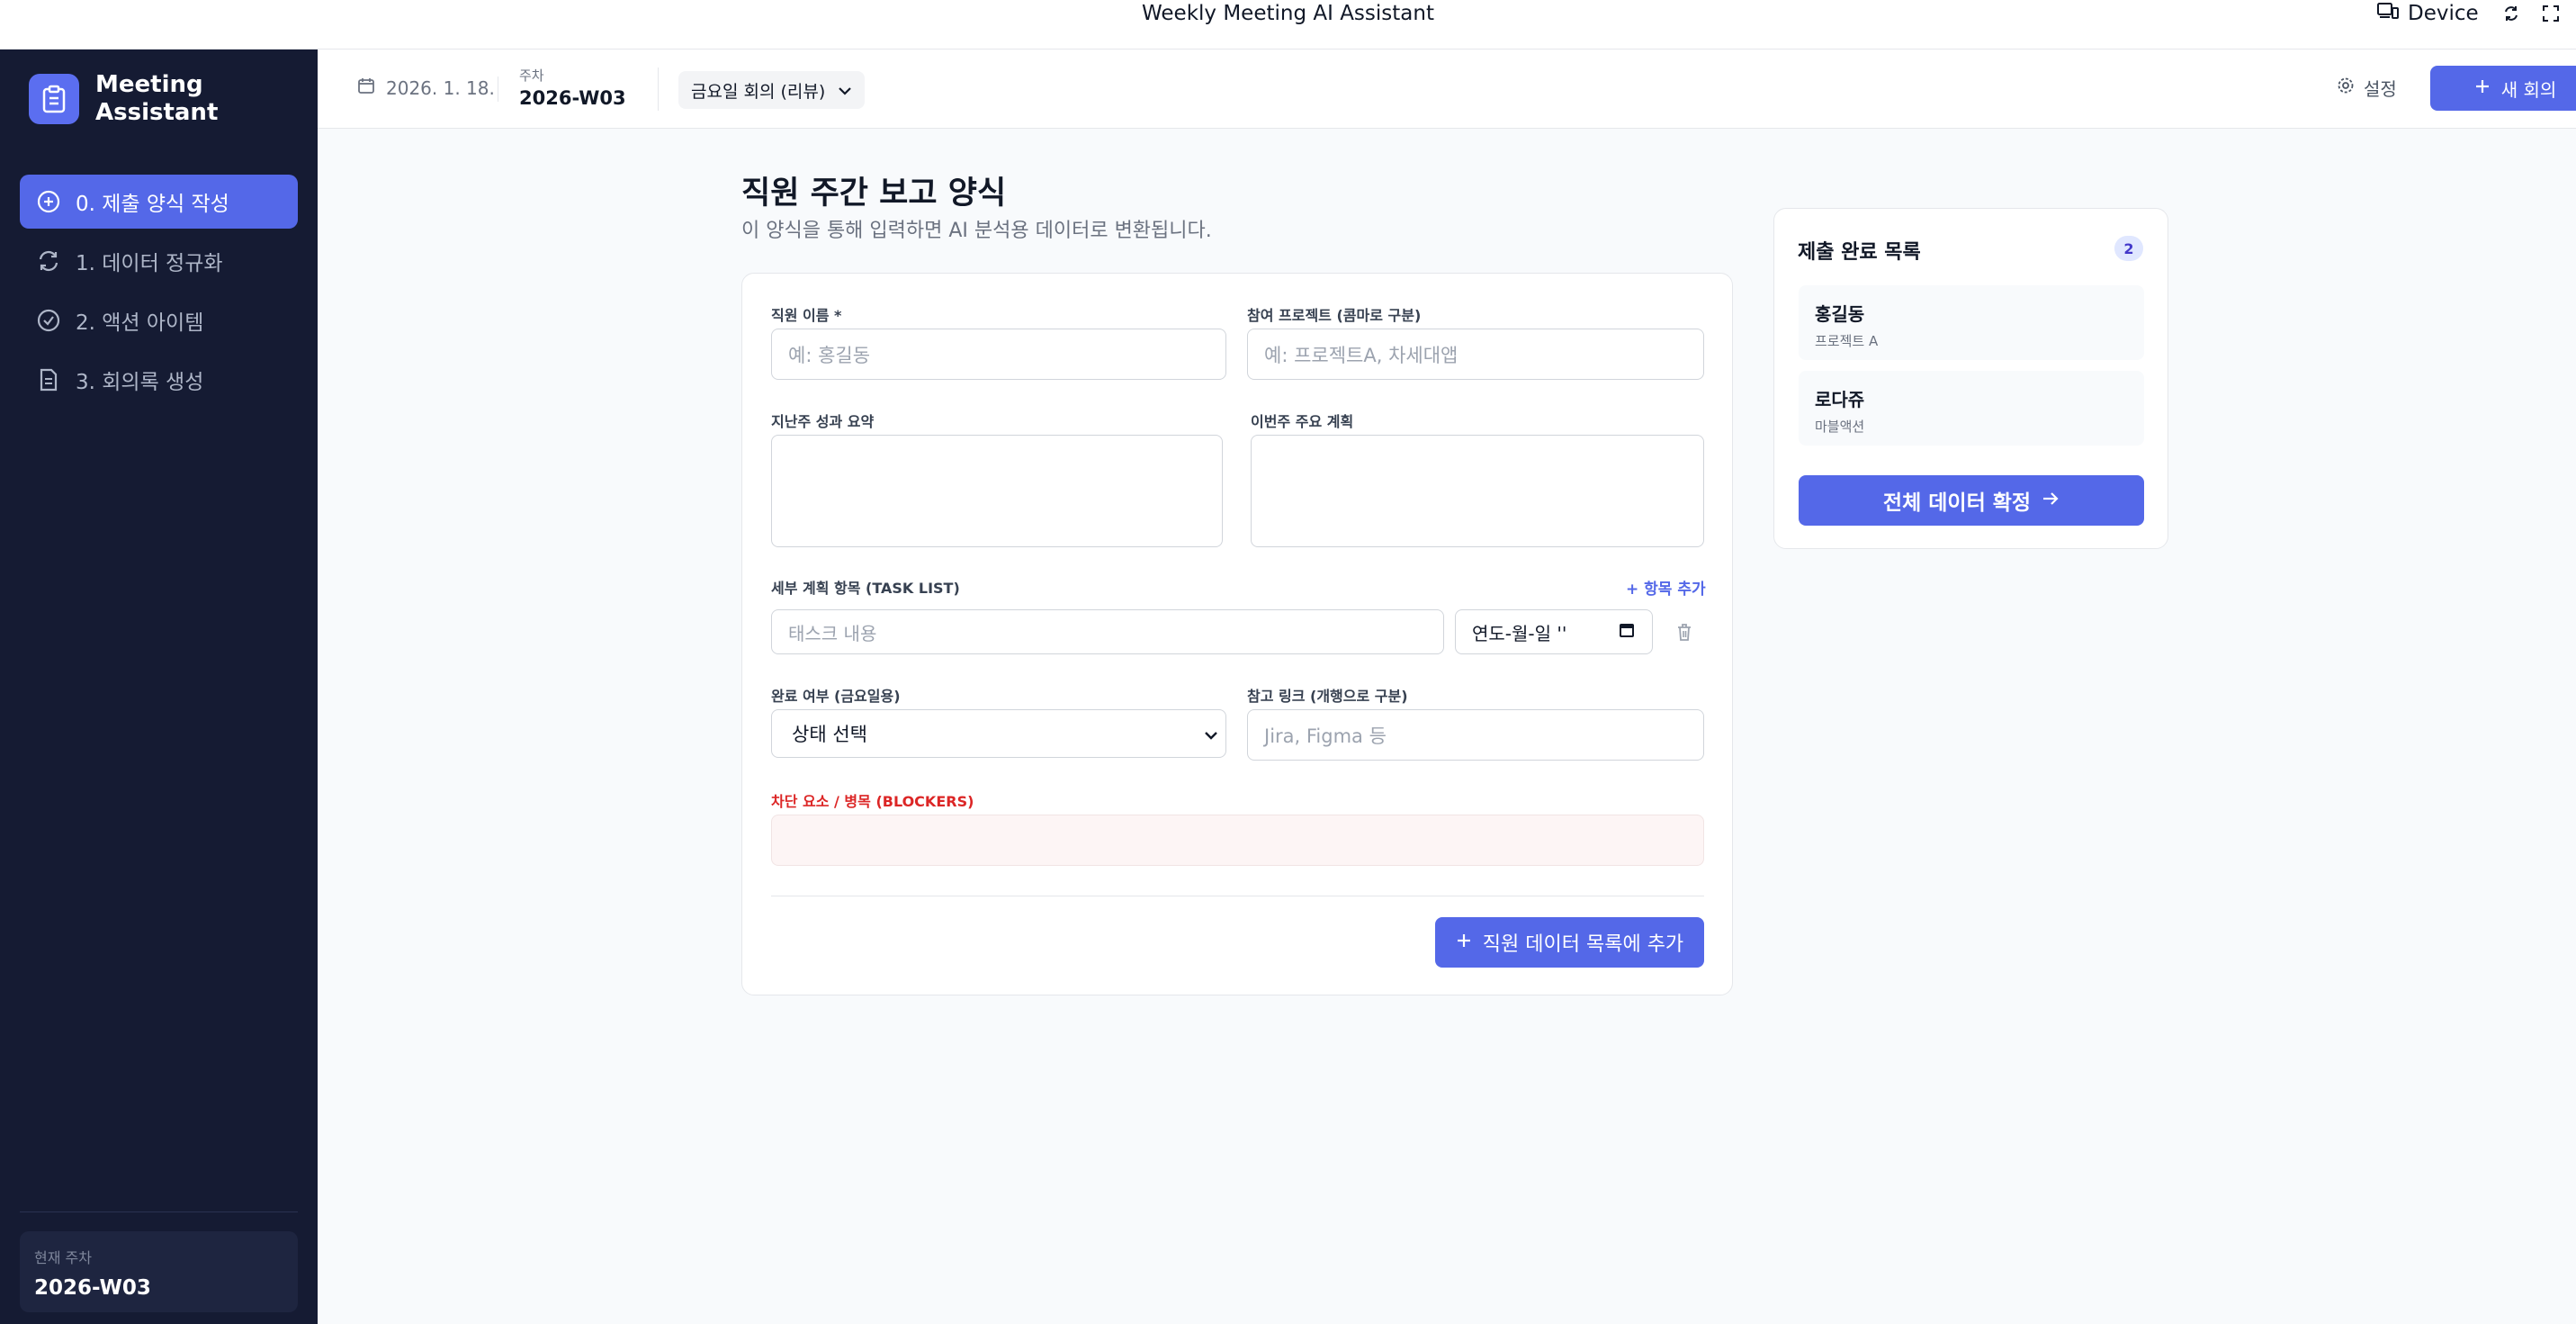 This screenshot has height=1324, width=2576. What do you see at coordinates (2129, 248) in the screenshot?
I see `submitted-count-badge: 2` at bounding box center [2129, 248].